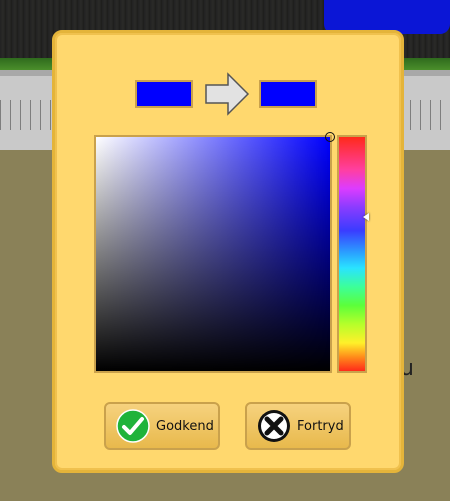 This screenshot has width=450, height=501. I want to click on original-color-swatch, so click(164, 94).